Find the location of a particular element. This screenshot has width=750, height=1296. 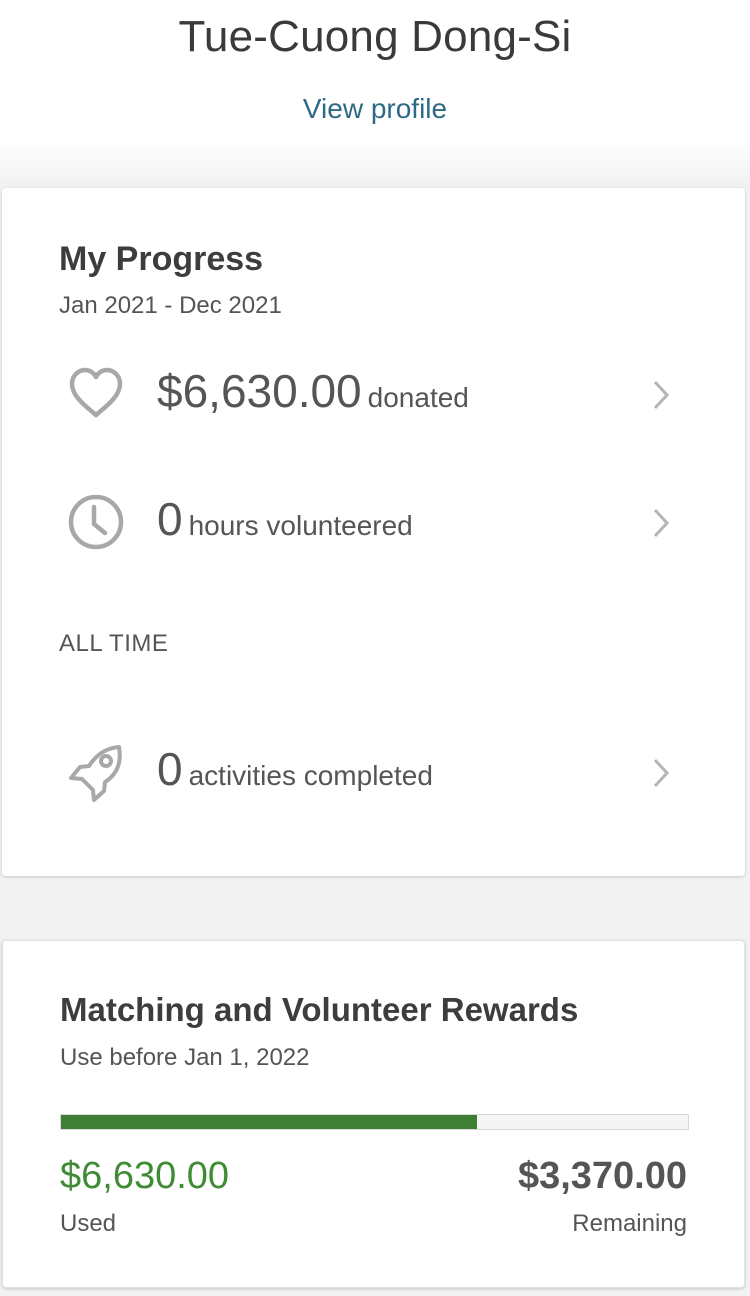

donated-row: $6,630.00 donated is located at coordinates (373, 409).